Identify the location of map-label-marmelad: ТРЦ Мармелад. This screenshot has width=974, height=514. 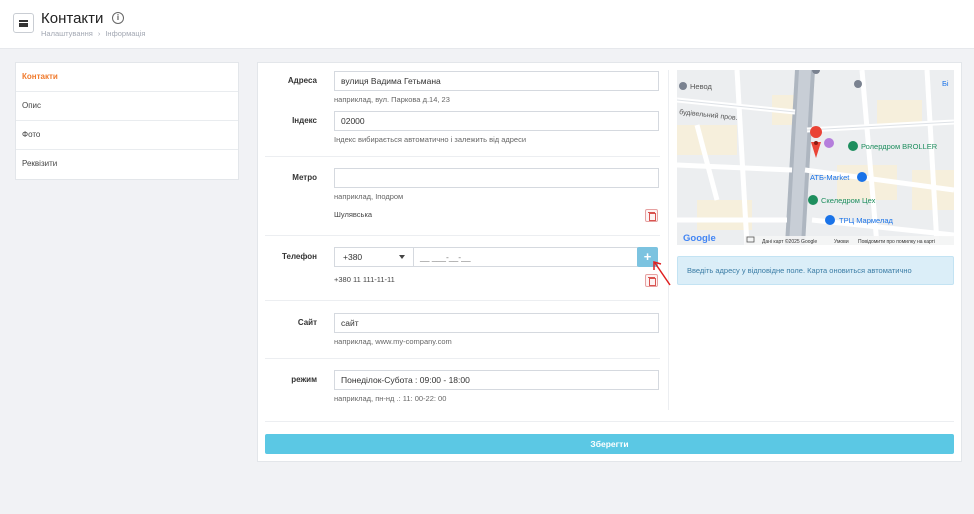
(866, 220).